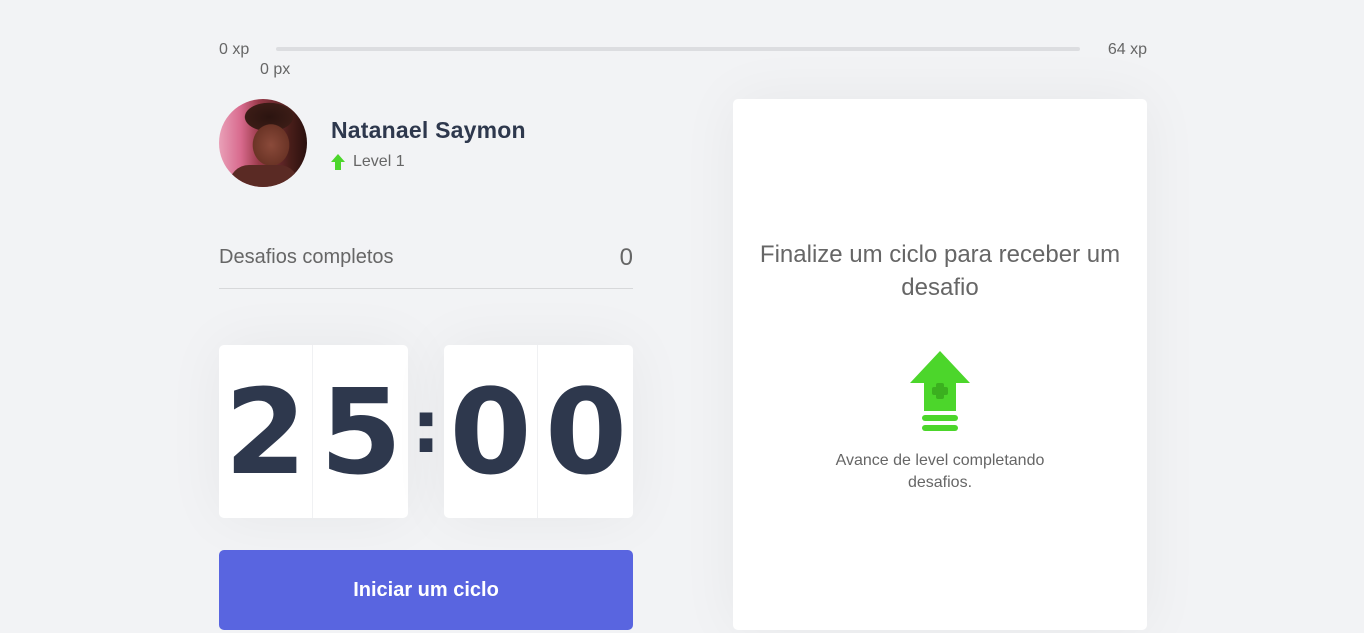 The image size is (1364, 633). What do you see at coordinates (683, 60) in the screenshot?
I see `experience-bar: 0 xp 0 px 64 xp` at bounding box center [683, 60].